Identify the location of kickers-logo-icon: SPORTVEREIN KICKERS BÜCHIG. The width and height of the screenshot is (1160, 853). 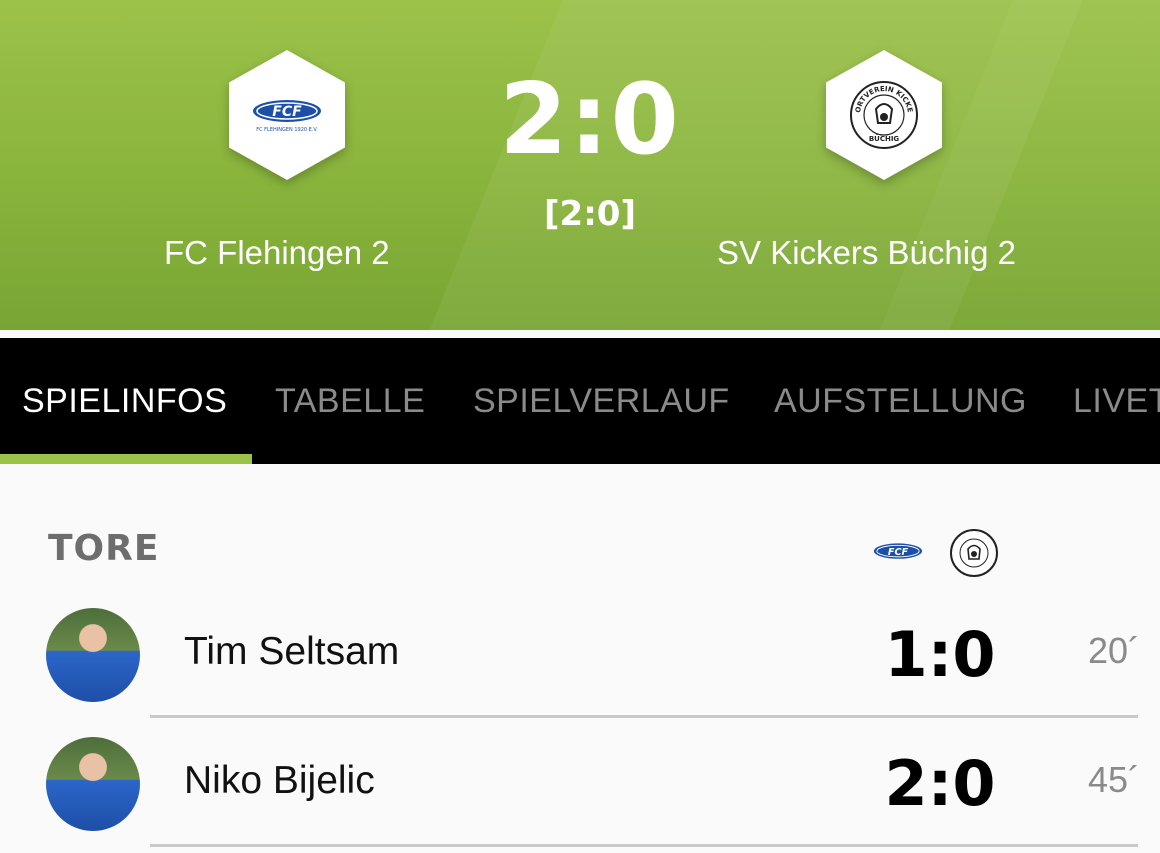
(883, 114).